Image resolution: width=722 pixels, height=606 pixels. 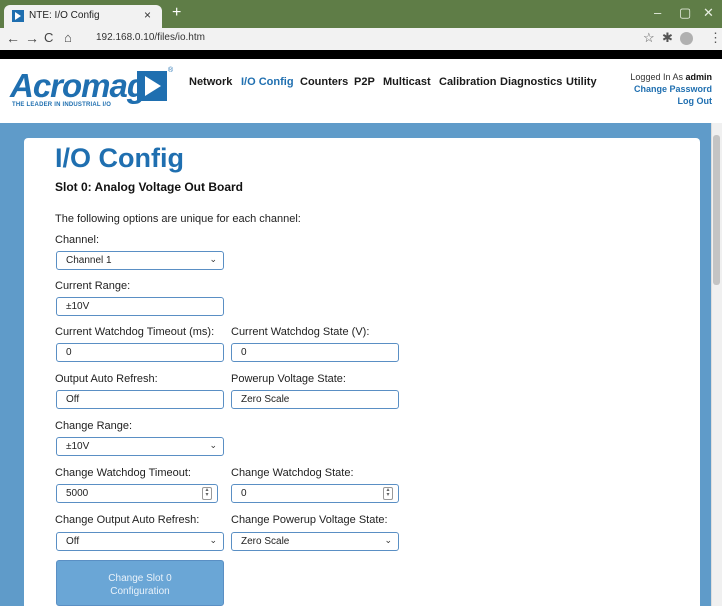 What do you see at coordinates (119, 158) in the screenshot?
I see `page-title: I/O Config` at bounding box center [119, 158].